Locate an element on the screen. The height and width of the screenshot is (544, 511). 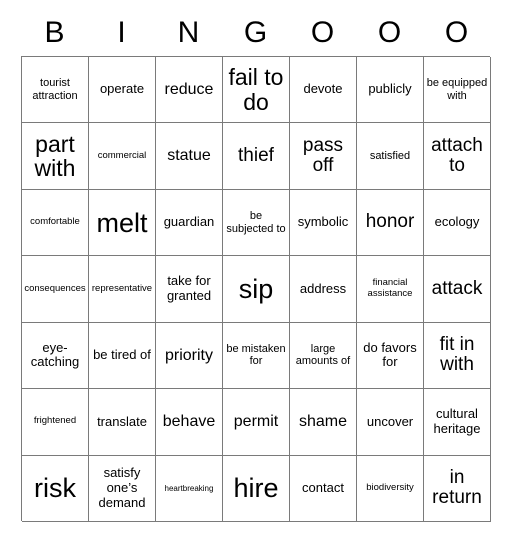
bingo-cell-r5-c5: uncover is located at coordinates (390, 422).